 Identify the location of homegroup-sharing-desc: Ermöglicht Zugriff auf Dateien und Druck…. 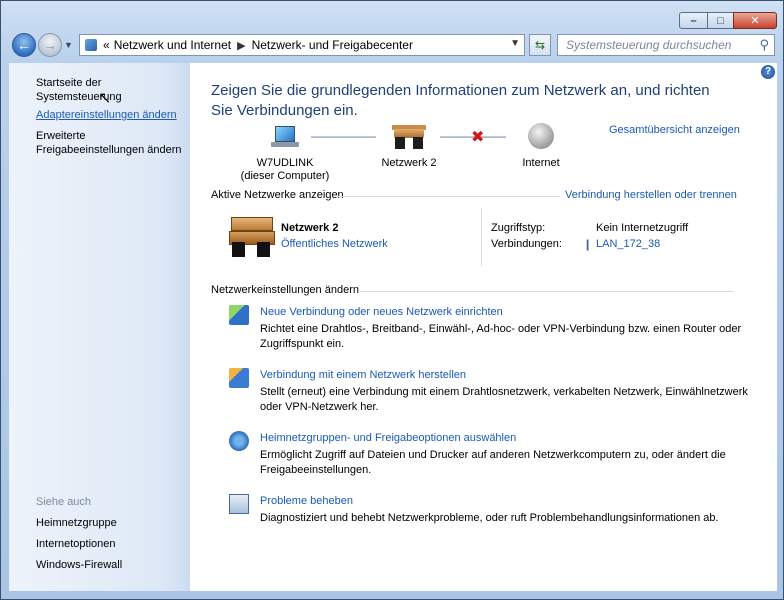
(493, 462).